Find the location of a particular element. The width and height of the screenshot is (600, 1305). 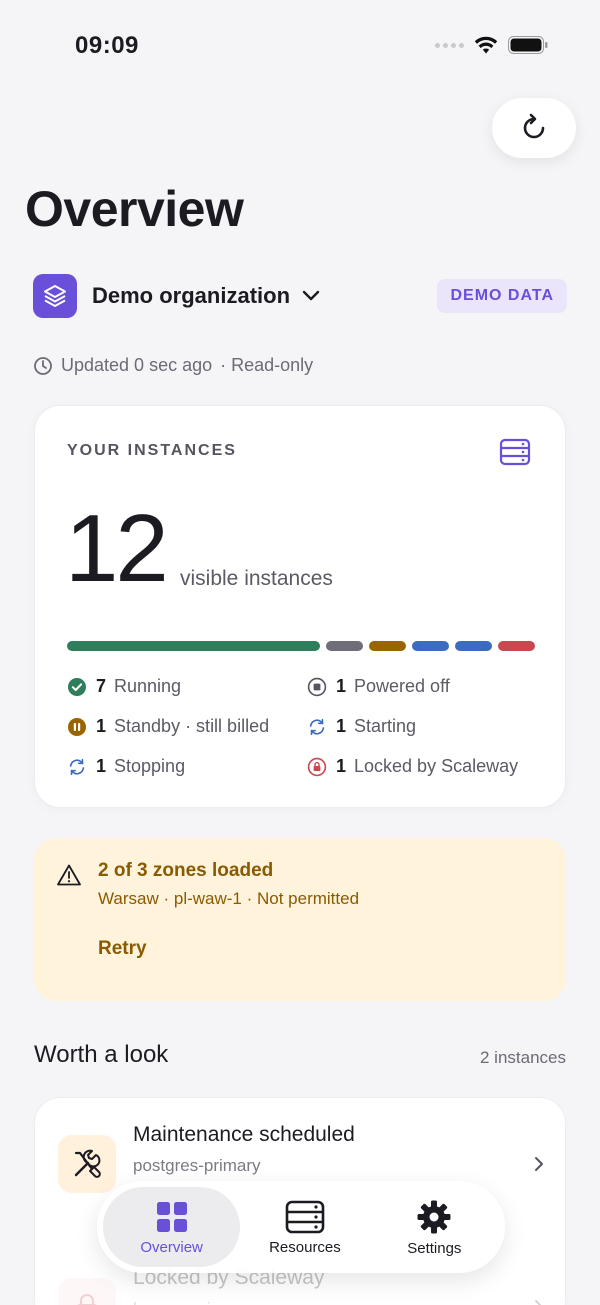

status-icons is located at coordinates (491, 45).